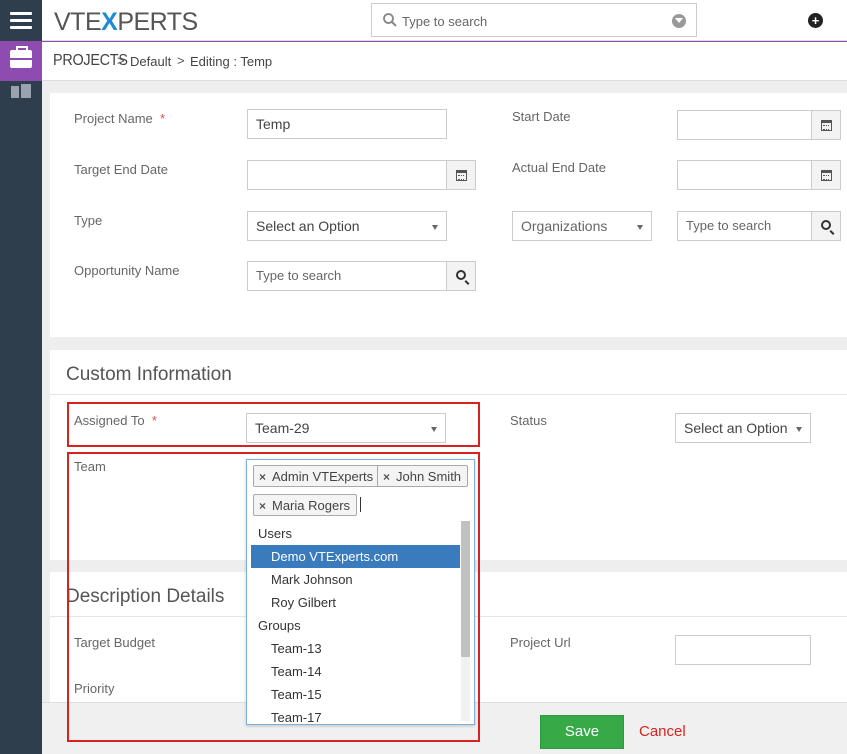 This screenshot has width=847, height=754. Describe the element at coordinates (744, 226) in the screenshot. I see `organization-search-input: Type to search` at that location.